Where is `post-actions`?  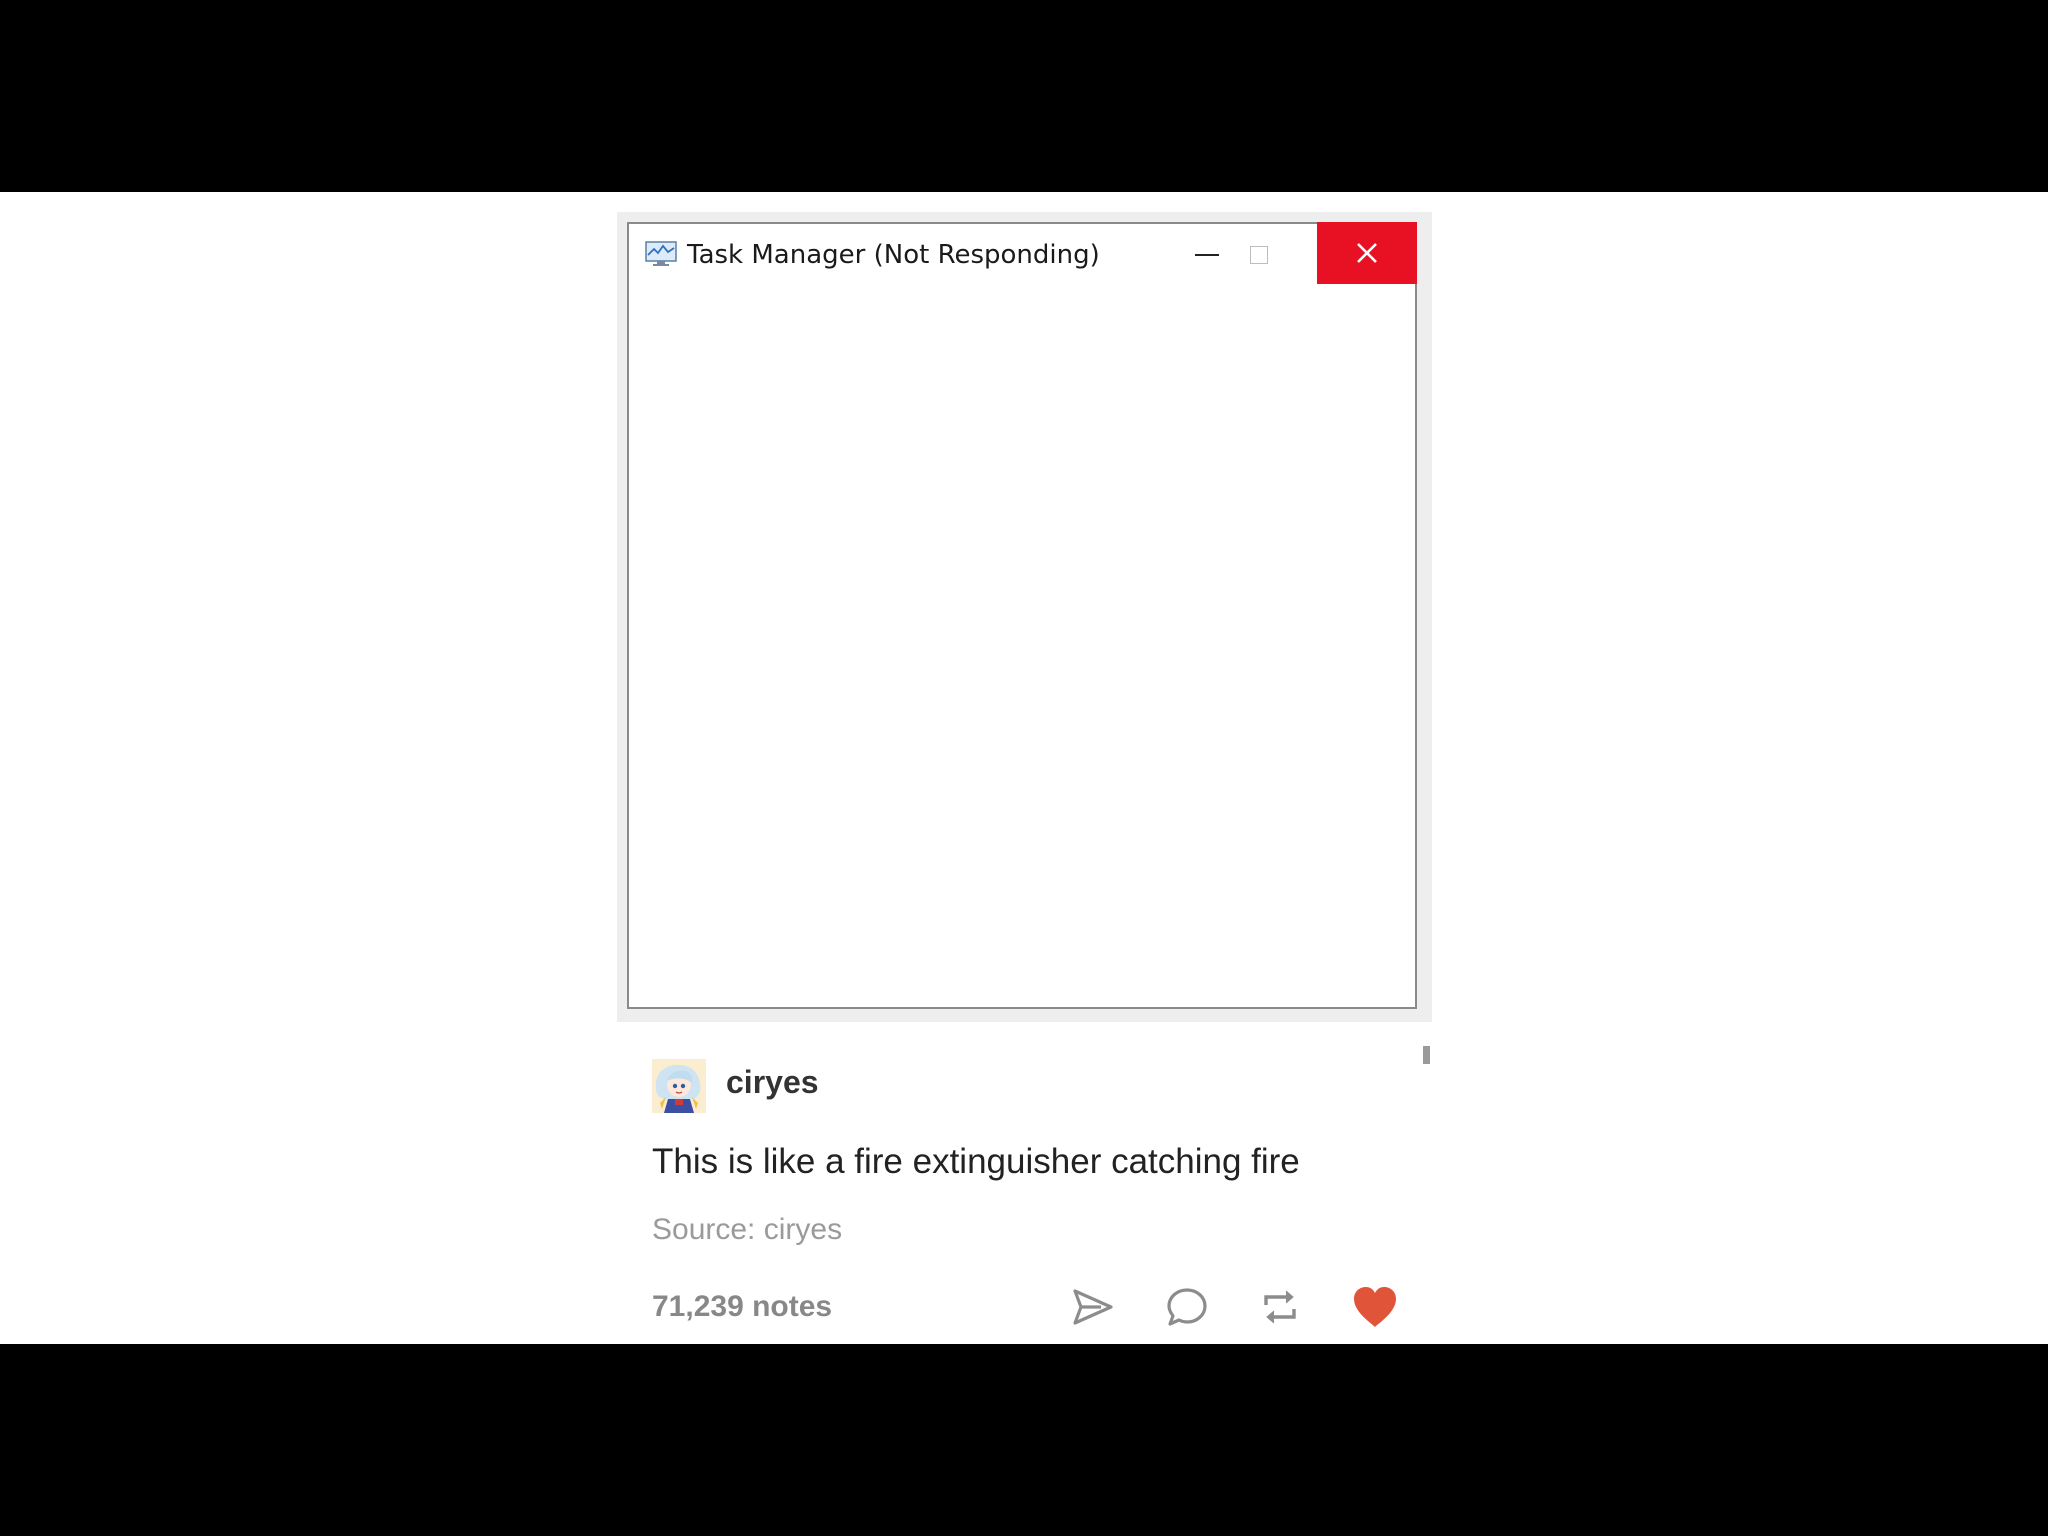 post-actions is located at coordinates (1238, 1307).